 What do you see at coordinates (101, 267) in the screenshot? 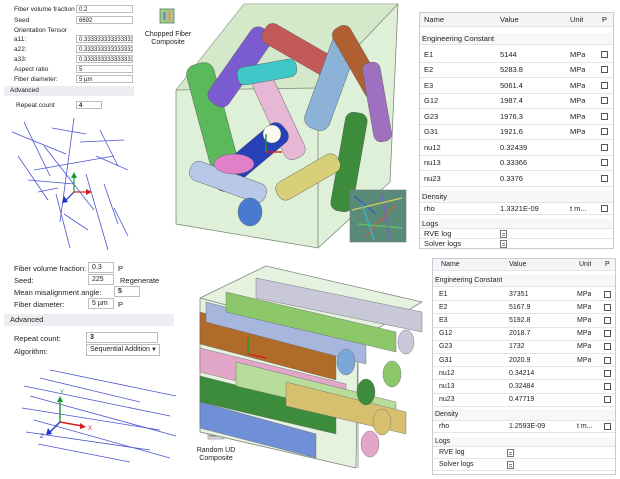
I see `ud-fiber-volume-field: 0.3` at bounding box center [101, 267].